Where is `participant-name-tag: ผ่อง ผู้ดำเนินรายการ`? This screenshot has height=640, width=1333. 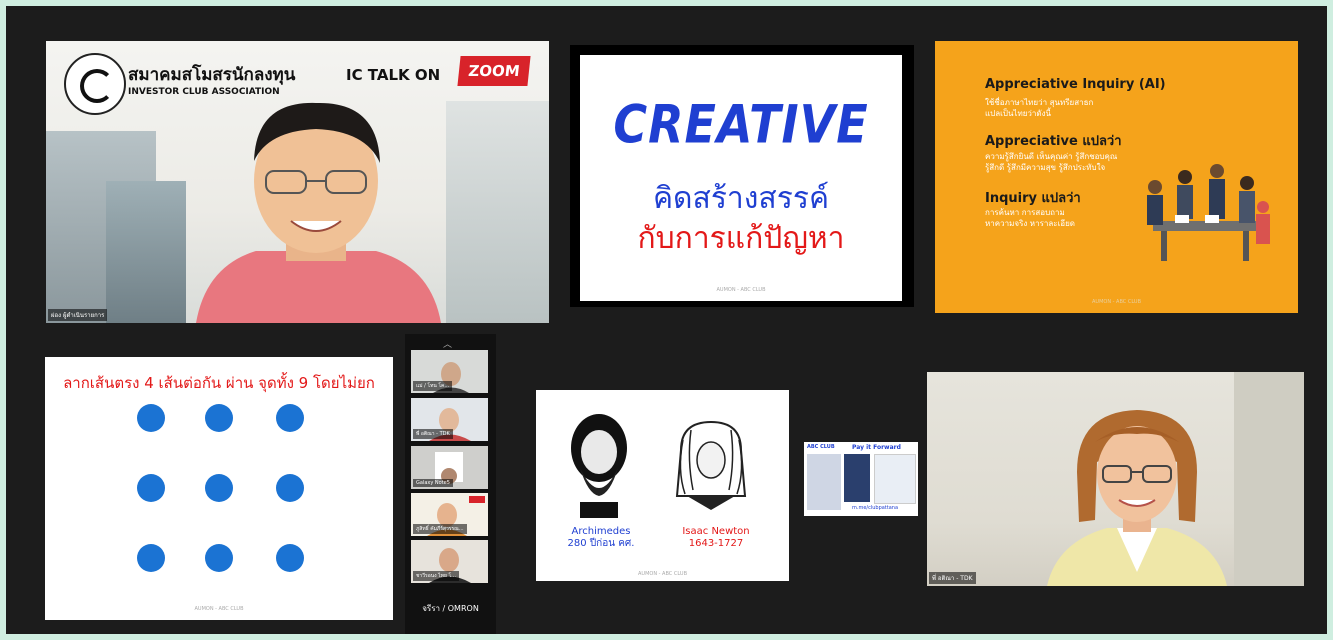 participant-name-tag: ผ่อง ผู้ดำเนินรายการ is located at coordinates (78, 315).